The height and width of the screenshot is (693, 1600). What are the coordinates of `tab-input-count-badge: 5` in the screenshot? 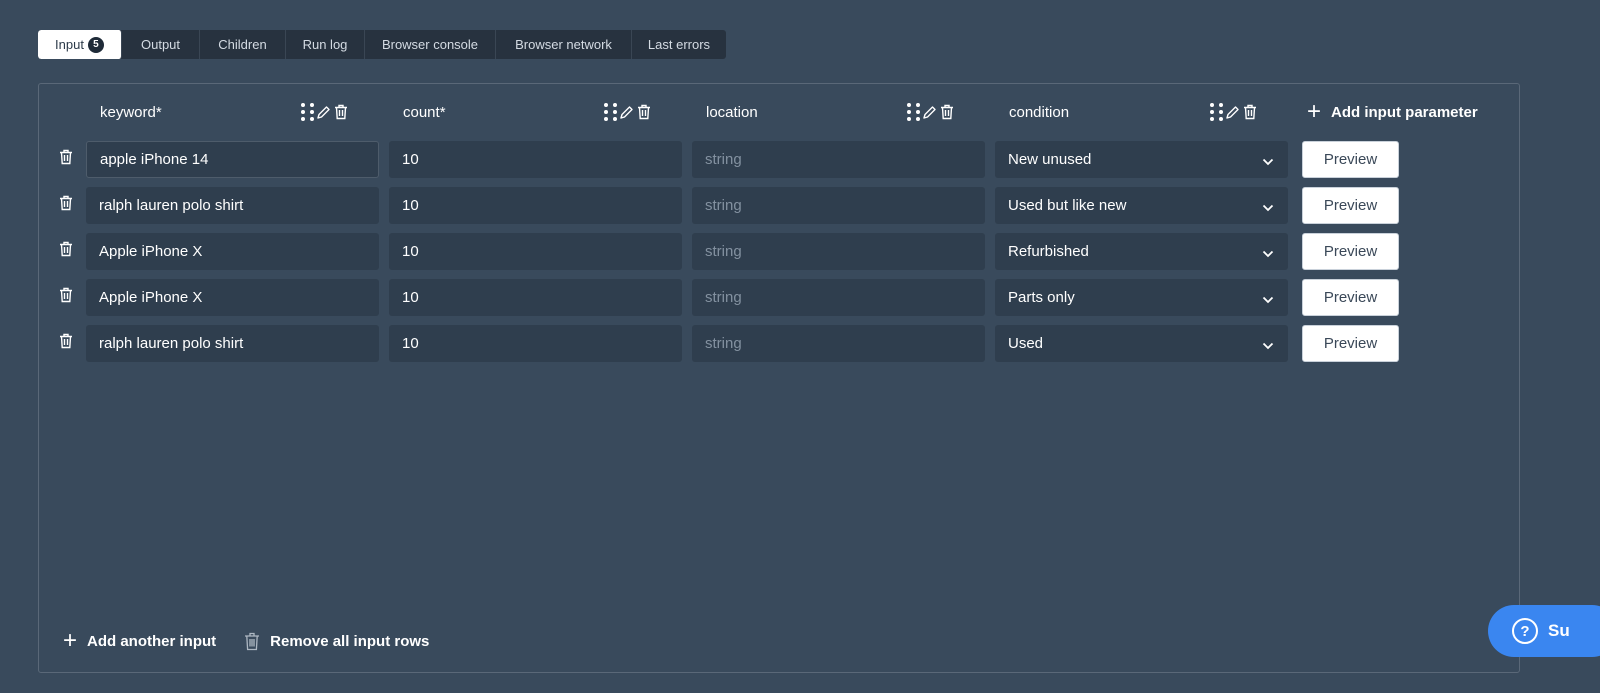 It's located at (95, 44).